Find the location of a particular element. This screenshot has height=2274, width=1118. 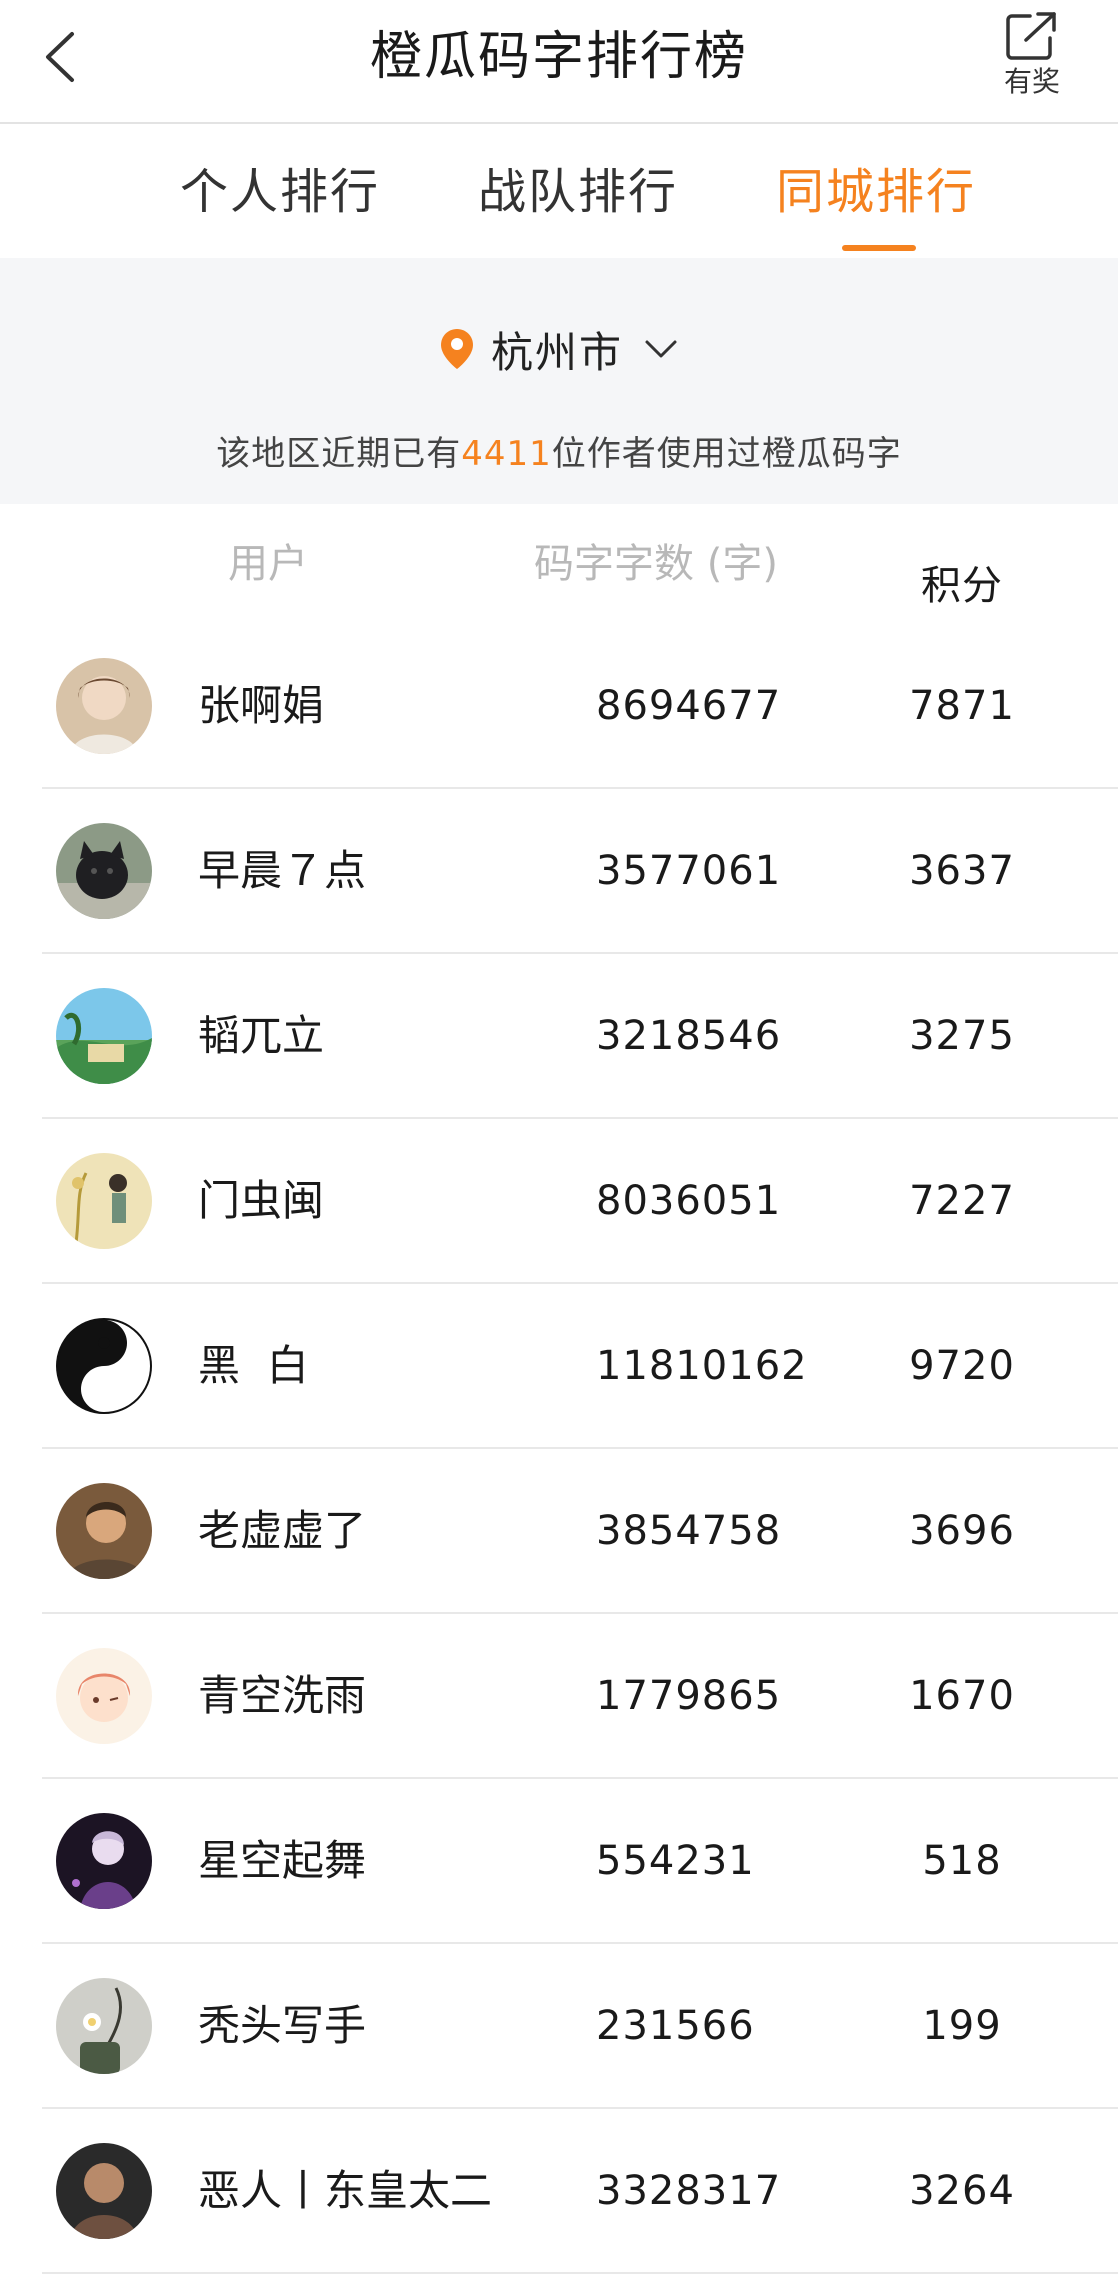

top-navigation-bar: 橙瓜码字排行榜 有奖 is located at coordinates (559, 62).